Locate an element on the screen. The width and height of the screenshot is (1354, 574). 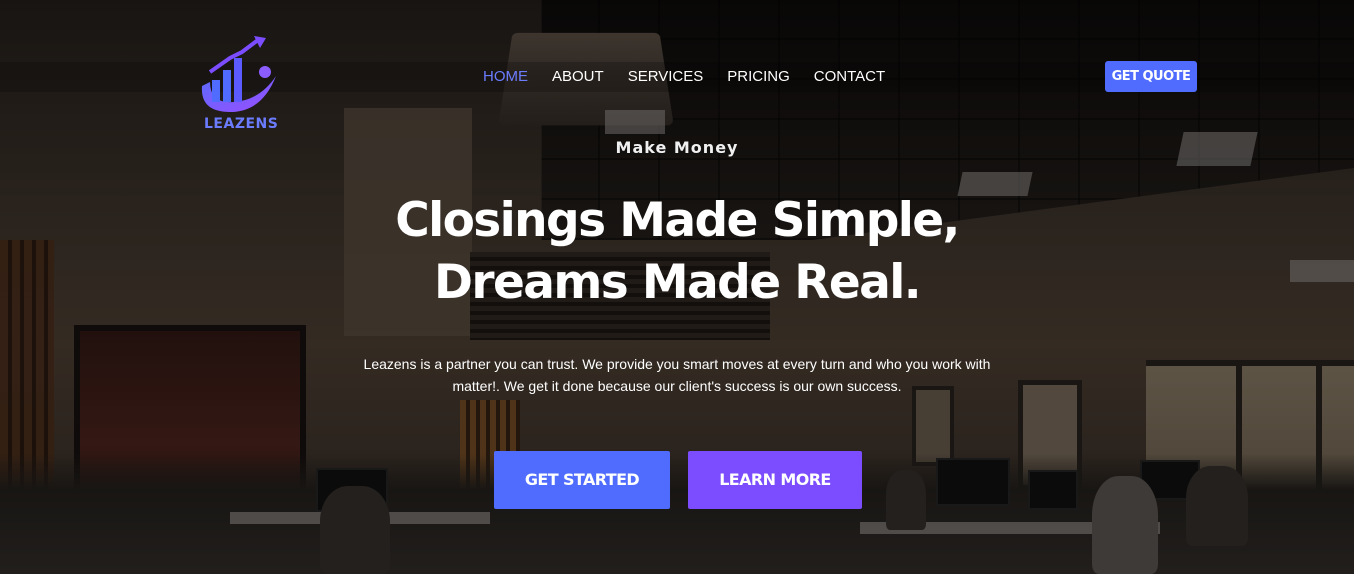
site-logo: LEAZENS is located at coordinates (238, 84).